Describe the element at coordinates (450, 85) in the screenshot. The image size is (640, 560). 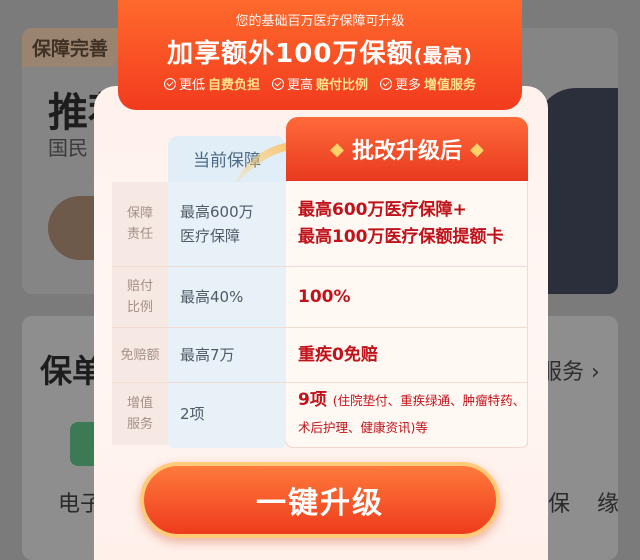
I see `feature-highlight: 增值服务` at that location.